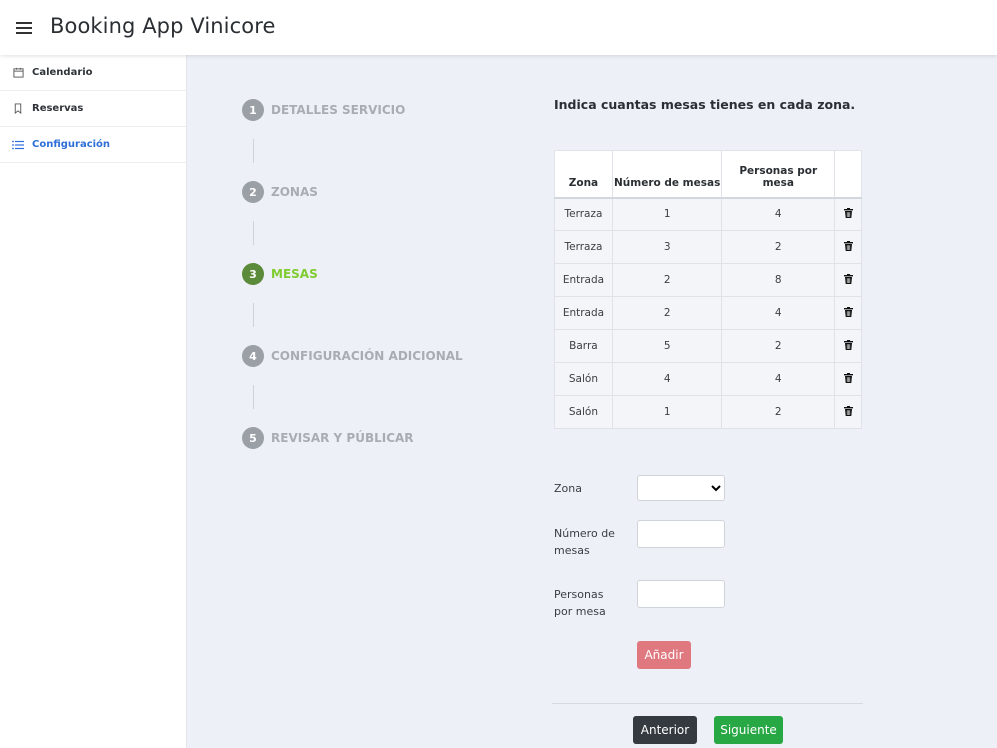 The height and width of the screenshot is (748, 997). I want to click on table-row: Salón 1 2, so click(708, 412).